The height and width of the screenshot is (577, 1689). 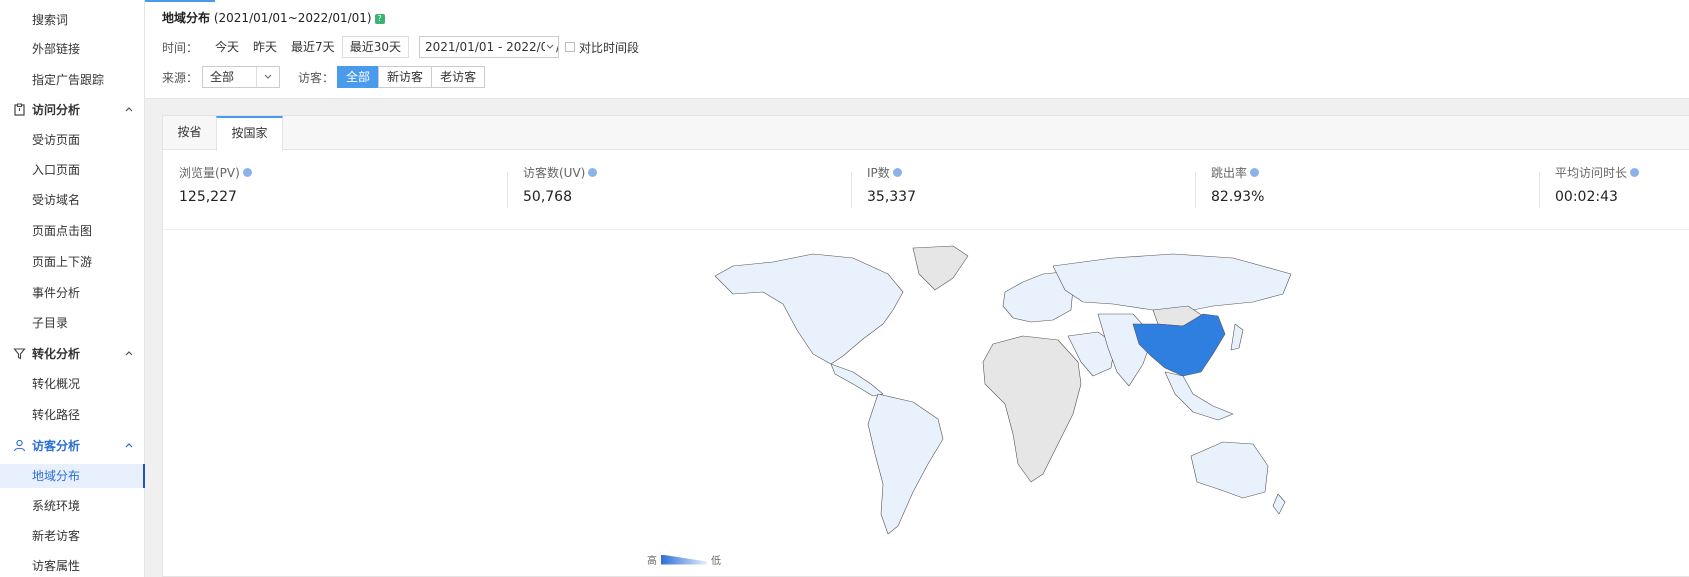 I want to click on compare-label: 对比时间段, so click(x=608, y=47).